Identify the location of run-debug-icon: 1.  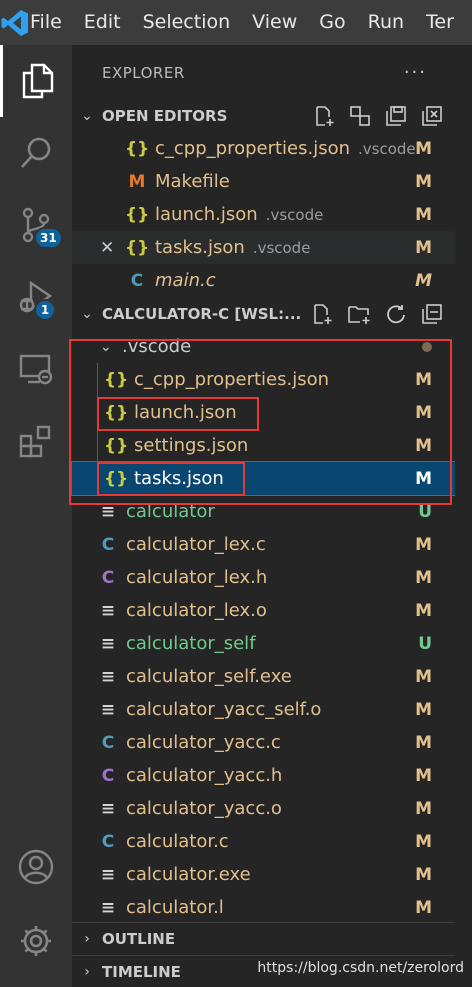
(36, 297).